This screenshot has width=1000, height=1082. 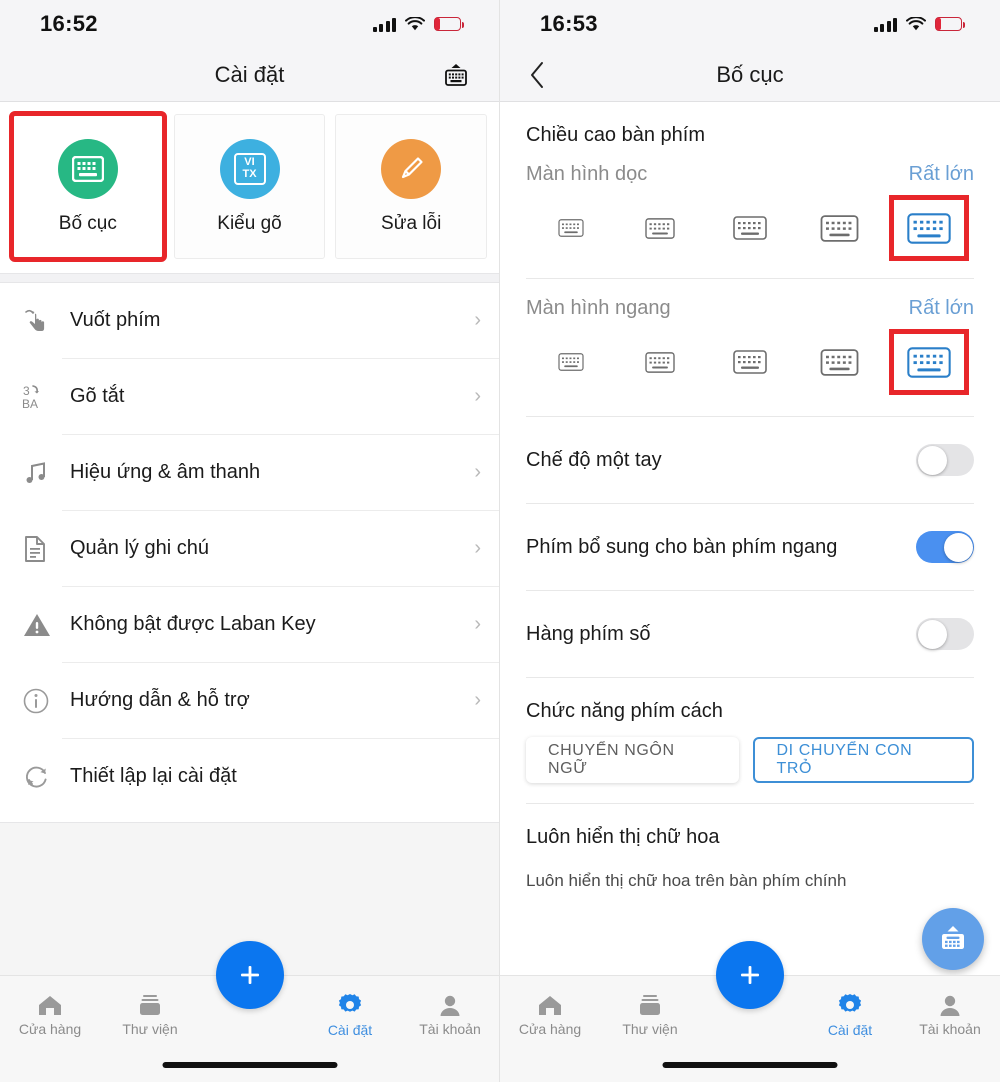 What do you see at coordinates (411, 223) in the screenshot?
I see `card-label: Sửa lỗi` at bounding box center [411, 223].